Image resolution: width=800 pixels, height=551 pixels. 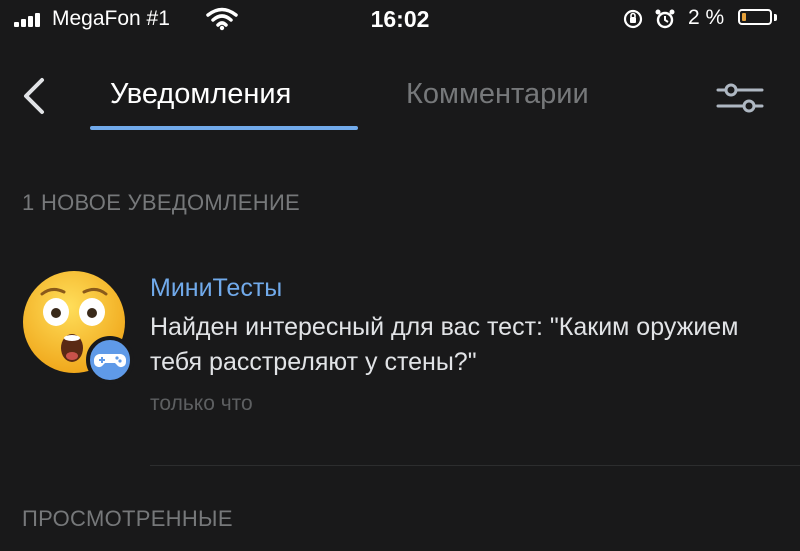 What do you see at coordinates (201, 403) in the screenshot?
I see `notification-time: только что` at bounding box center [201, 403].